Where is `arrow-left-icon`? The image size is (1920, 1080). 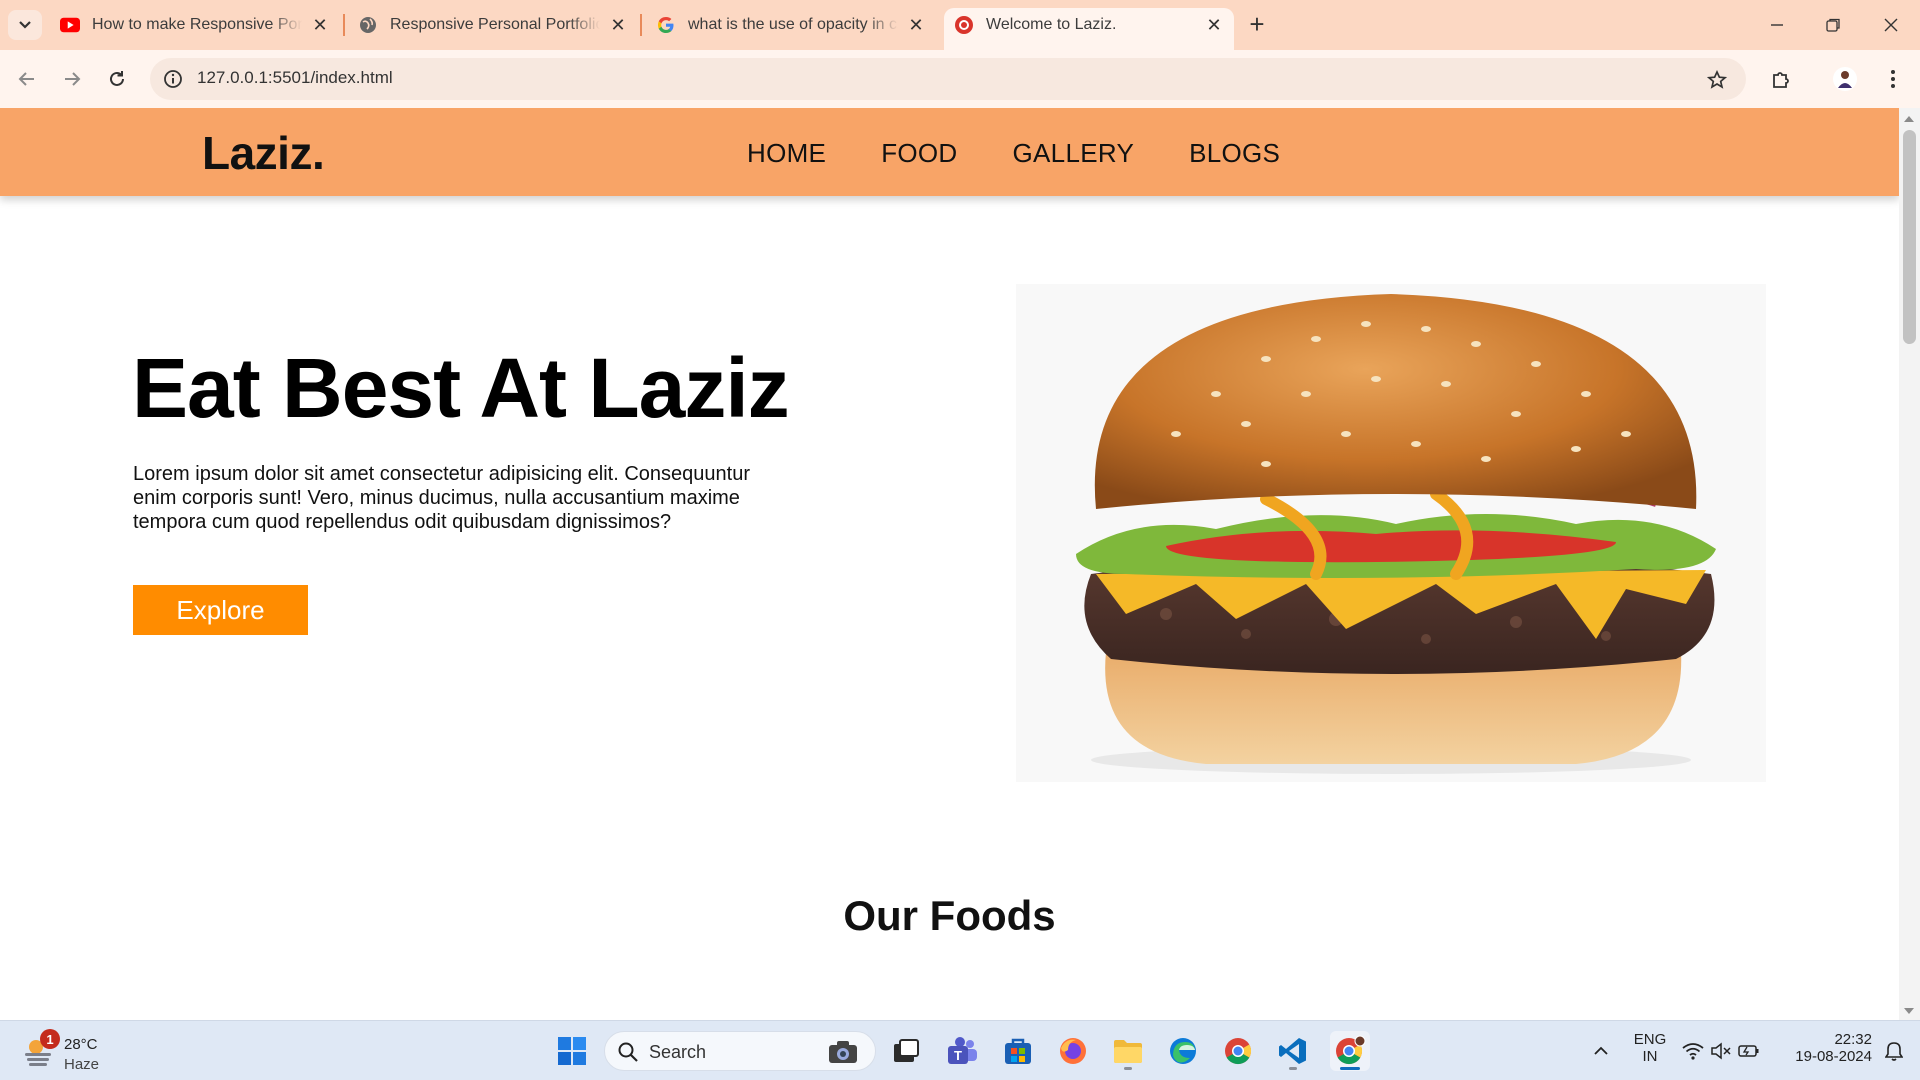 arrow-left-icon is located at coordinates (26, 79).